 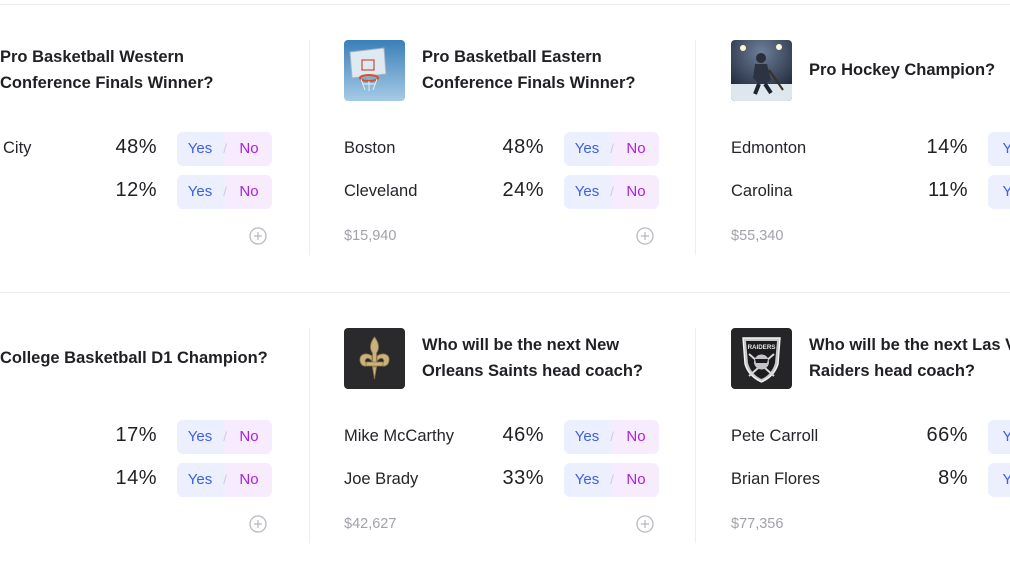 What do you see at coordinates (370, 148) in the screenshot?
I see `outcome-name: Boston` at bounding box center [370, 148].